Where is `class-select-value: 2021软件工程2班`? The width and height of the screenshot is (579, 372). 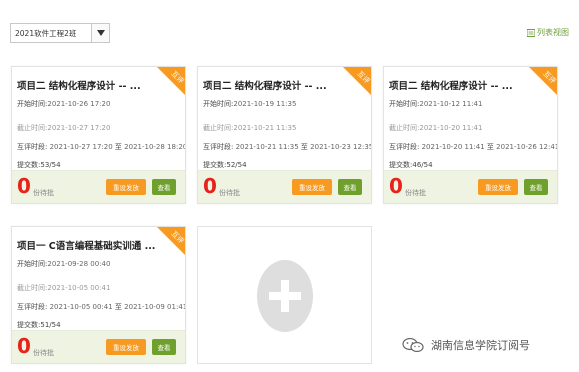
class-select-value: 2021软件工程2班 is located at coordinates (46, 33).